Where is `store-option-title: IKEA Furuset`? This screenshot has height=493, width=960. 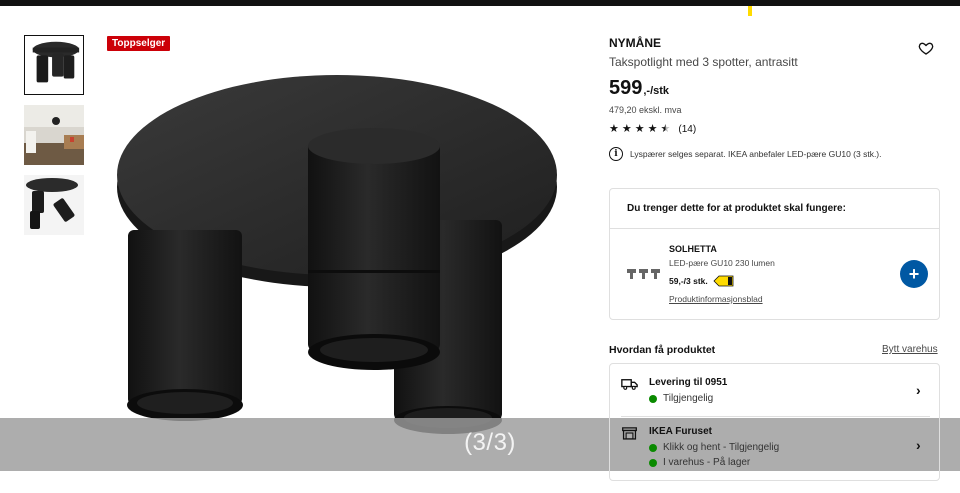 store-option-title: IKEA Furuset is located at coordinates (680, 431).